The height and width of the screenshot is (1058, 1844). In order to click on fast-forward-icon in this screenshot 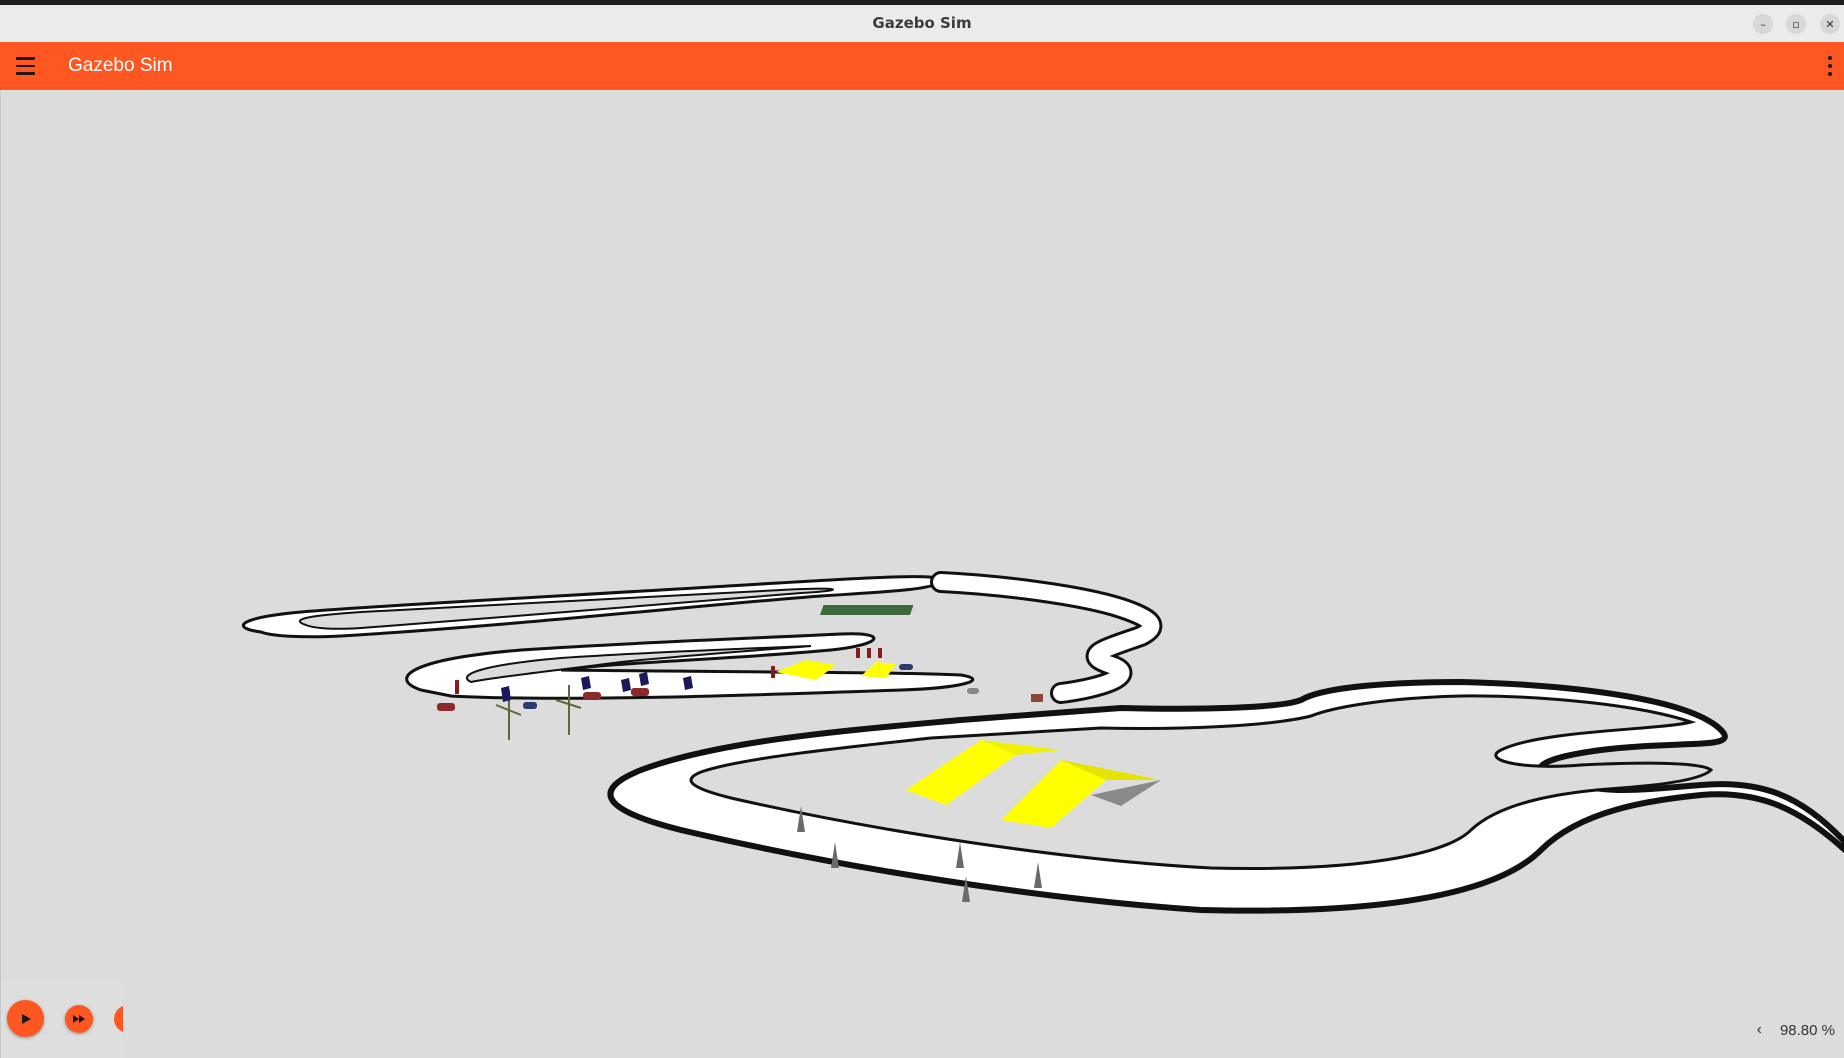, I will do `click(79, 1019)`.